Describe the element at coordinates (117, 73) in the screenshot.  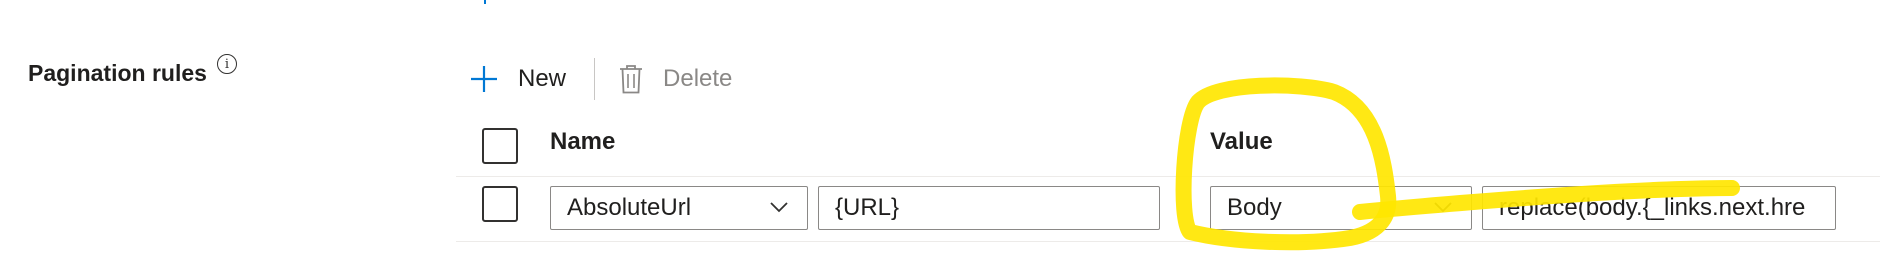
I see `pagination-rules-label: Pagination rules` at that location.